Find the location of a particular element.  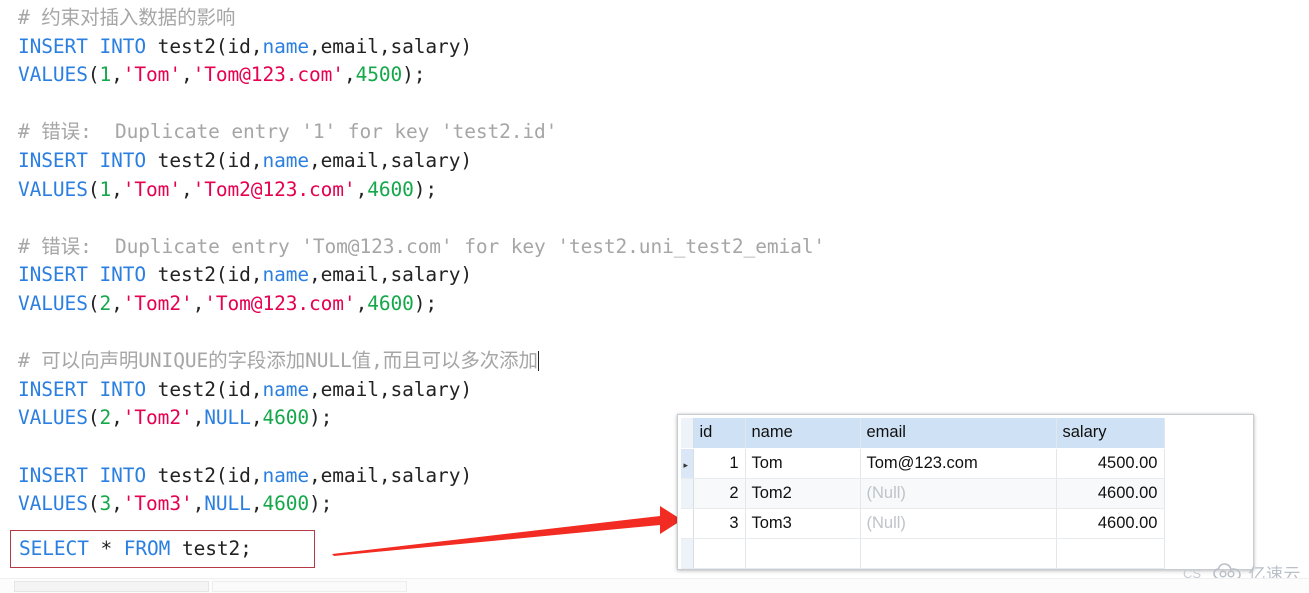

column-header-email: email is located at coordinates (958, 433).